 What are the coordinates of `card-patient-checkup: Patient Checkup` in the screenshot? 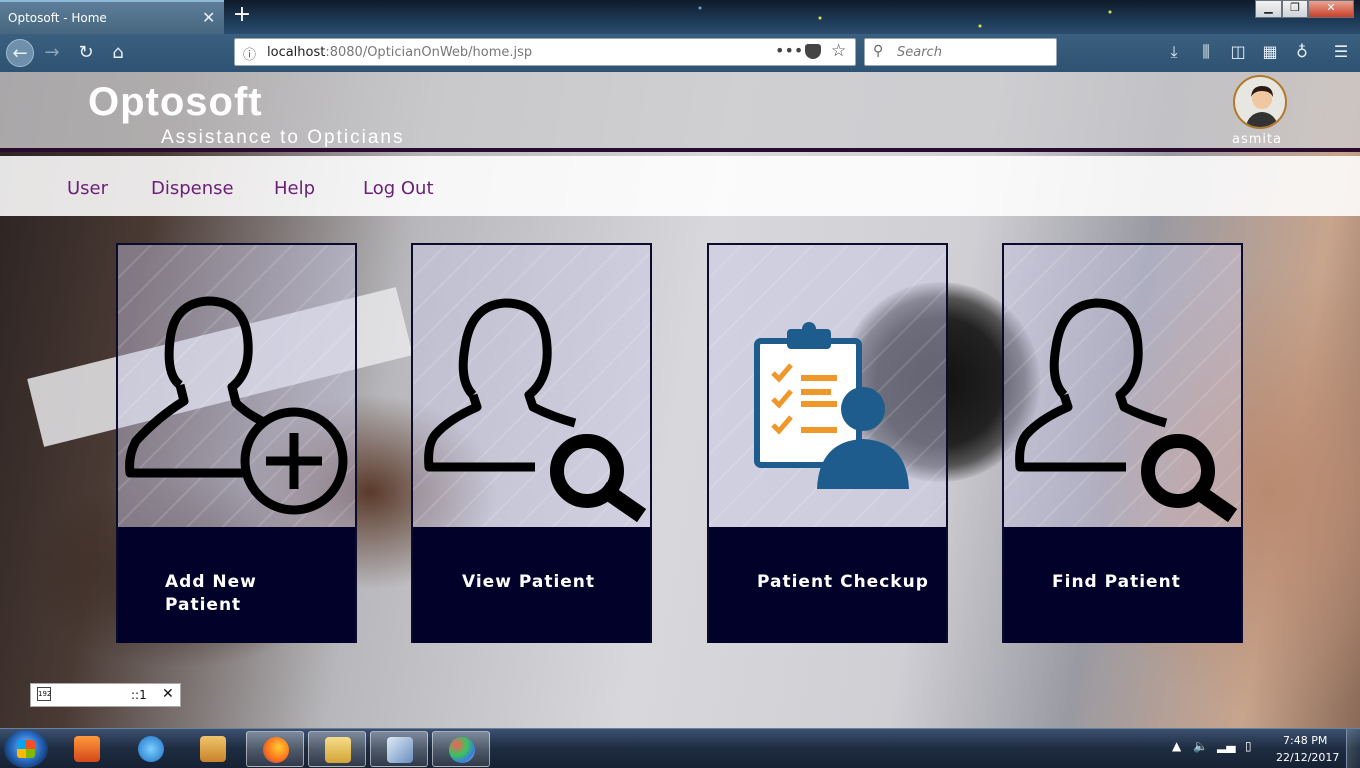 It's located at (827, 443).